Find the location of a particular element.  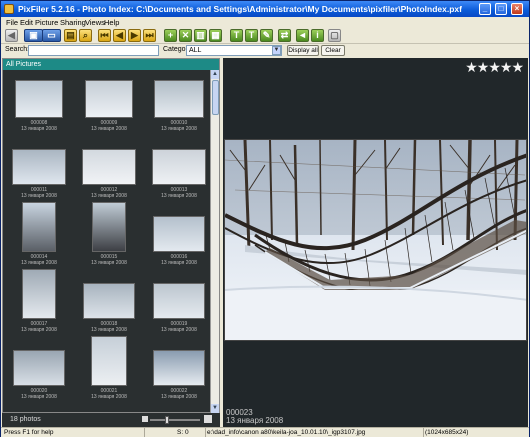

delete-icon: ✕ is located at coordinates (185, 35).